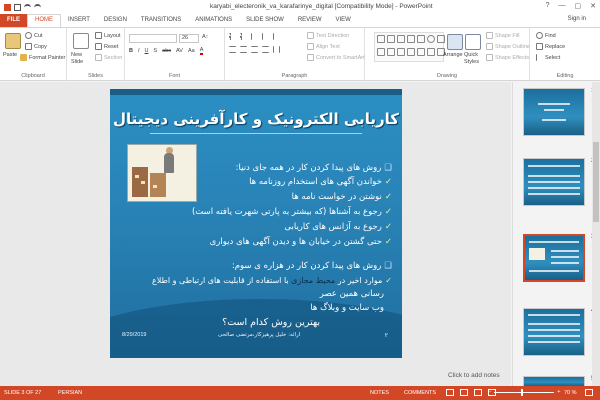 This screenshot has width=600, height=400. What do you see at coordinates (323, 46) in the screenshot?
I see `align-text-button: Align Text` at bounding box center [323, 46].